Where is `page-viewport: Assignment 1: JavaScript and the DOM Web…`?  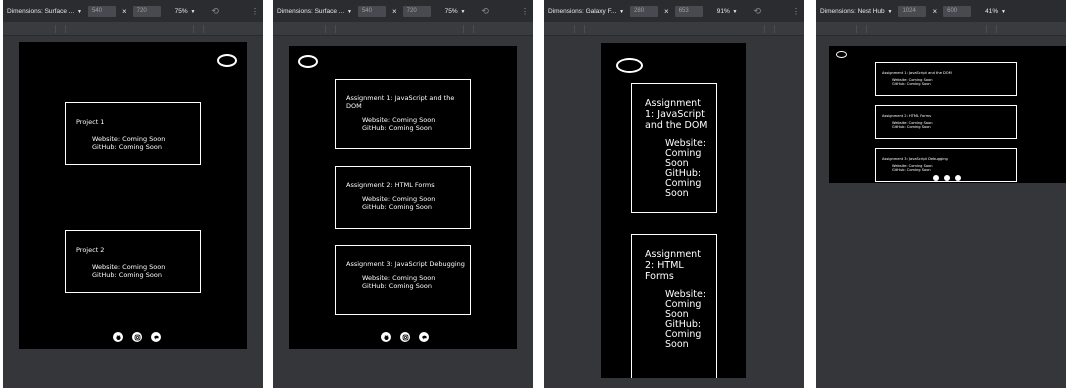
page-viewport: Assignment 1: JavaScript and the DOM Web… is located at coordinates (673, 210).